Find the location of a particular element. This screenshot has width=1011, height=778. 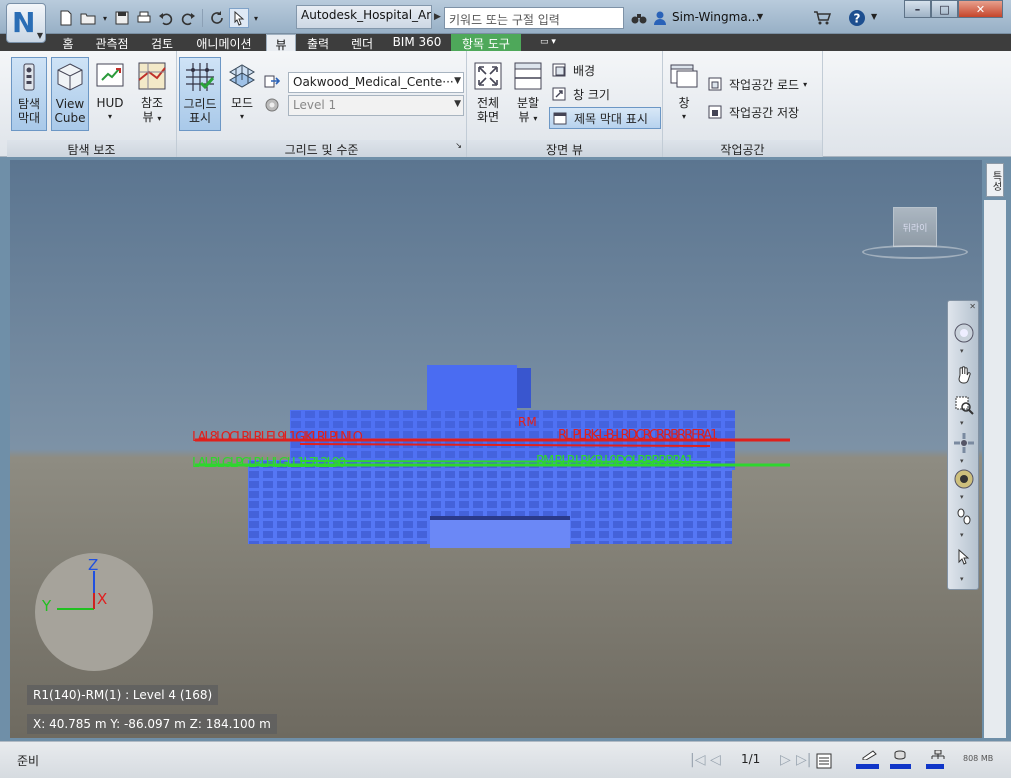

hud-button: HUD ▾ is located at coordinates (110, 94).